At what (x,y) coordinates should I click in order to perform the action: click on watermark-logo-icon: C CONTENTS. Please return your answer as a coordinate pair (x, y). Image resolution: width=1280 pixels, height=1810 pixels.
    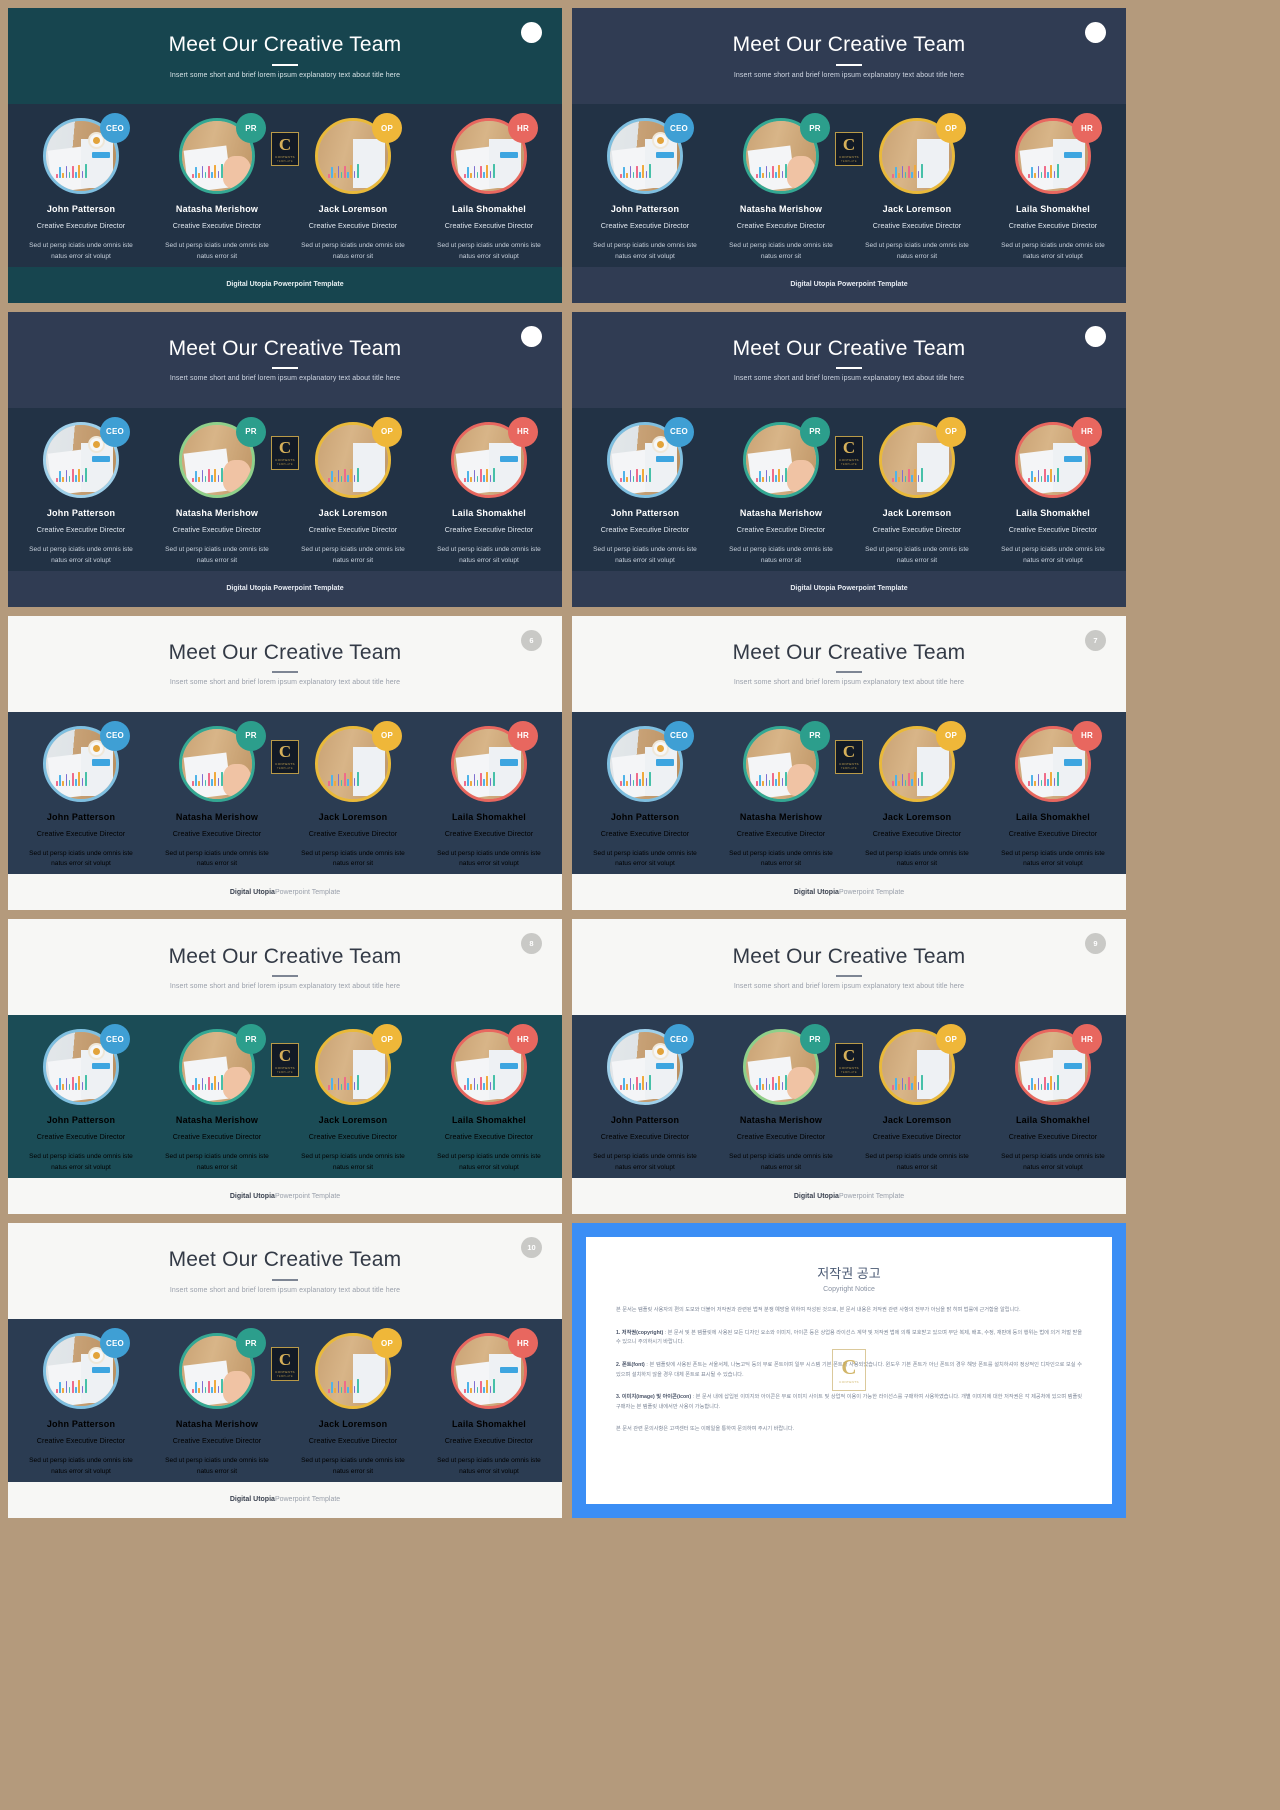
    Looking at the image, I should click on (849, 1370).